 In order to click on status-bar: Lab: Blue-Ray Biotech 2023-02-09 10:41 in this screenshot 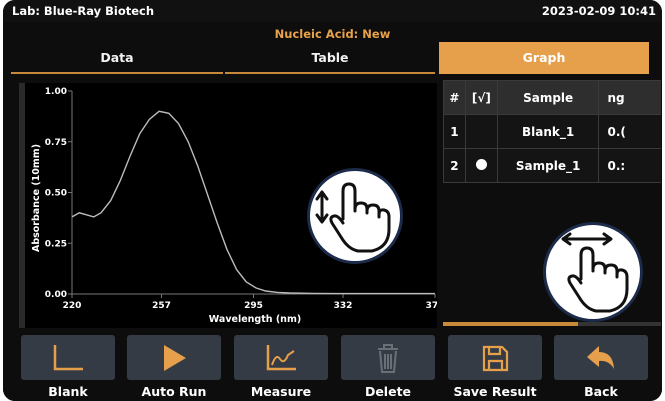, I will do `click(332, 11)`.